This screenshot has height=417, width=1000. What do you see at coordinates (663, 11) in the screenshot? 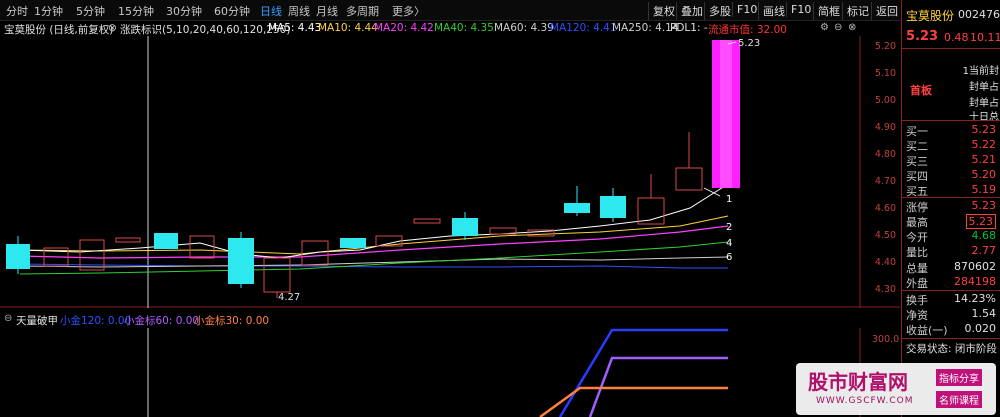
I see `fuquan-button: 复权` at bounding box center [663, 11].